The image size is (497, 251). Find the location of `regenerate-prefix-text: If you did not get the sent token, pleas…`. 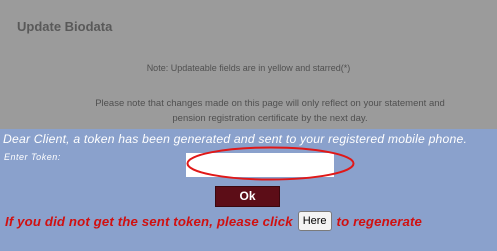

regenerate-prefix-text: If you did not get the sent token, pleas… is located at coordinates (149, 221).